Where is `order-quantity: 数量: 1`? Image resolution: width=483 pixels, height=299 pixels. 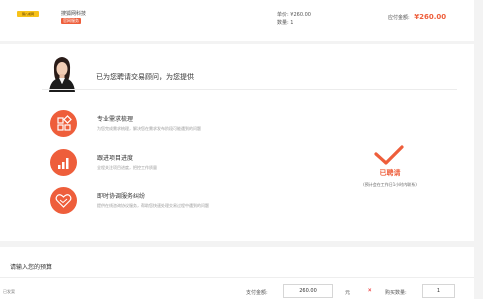 order-quantity: 数量: 1 is located at coordinates (285, 22).